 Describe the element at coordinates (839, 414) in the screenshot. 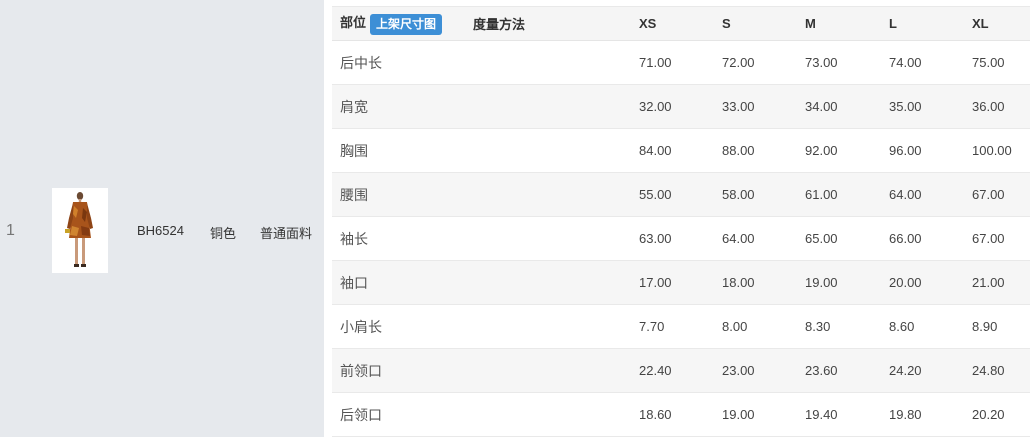

I see `measurement-value: 19.40` at that location.